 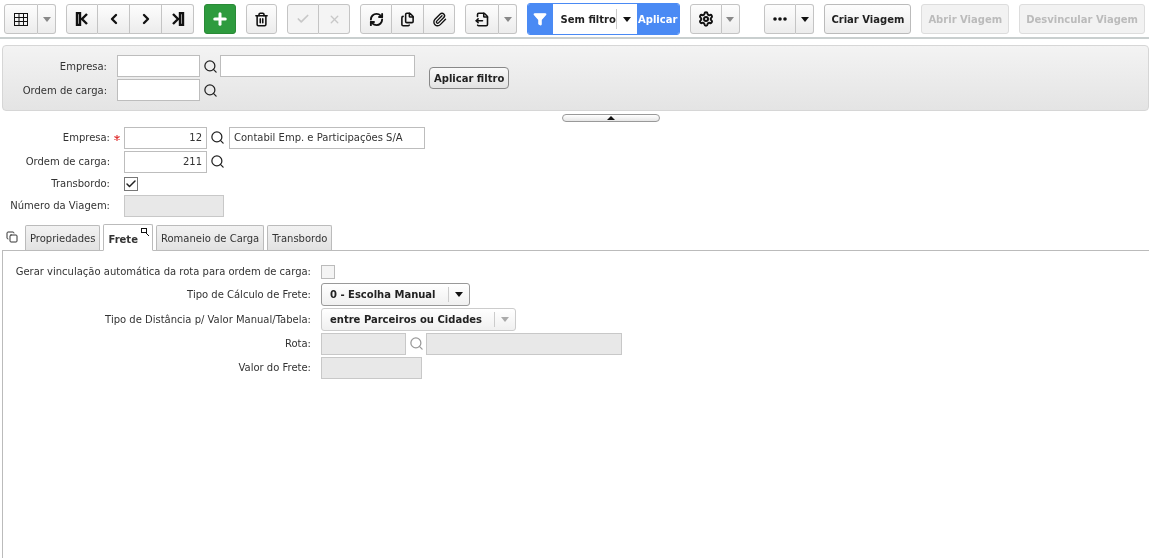 I want to click on collapse-handle, so click(x=611, y=118).